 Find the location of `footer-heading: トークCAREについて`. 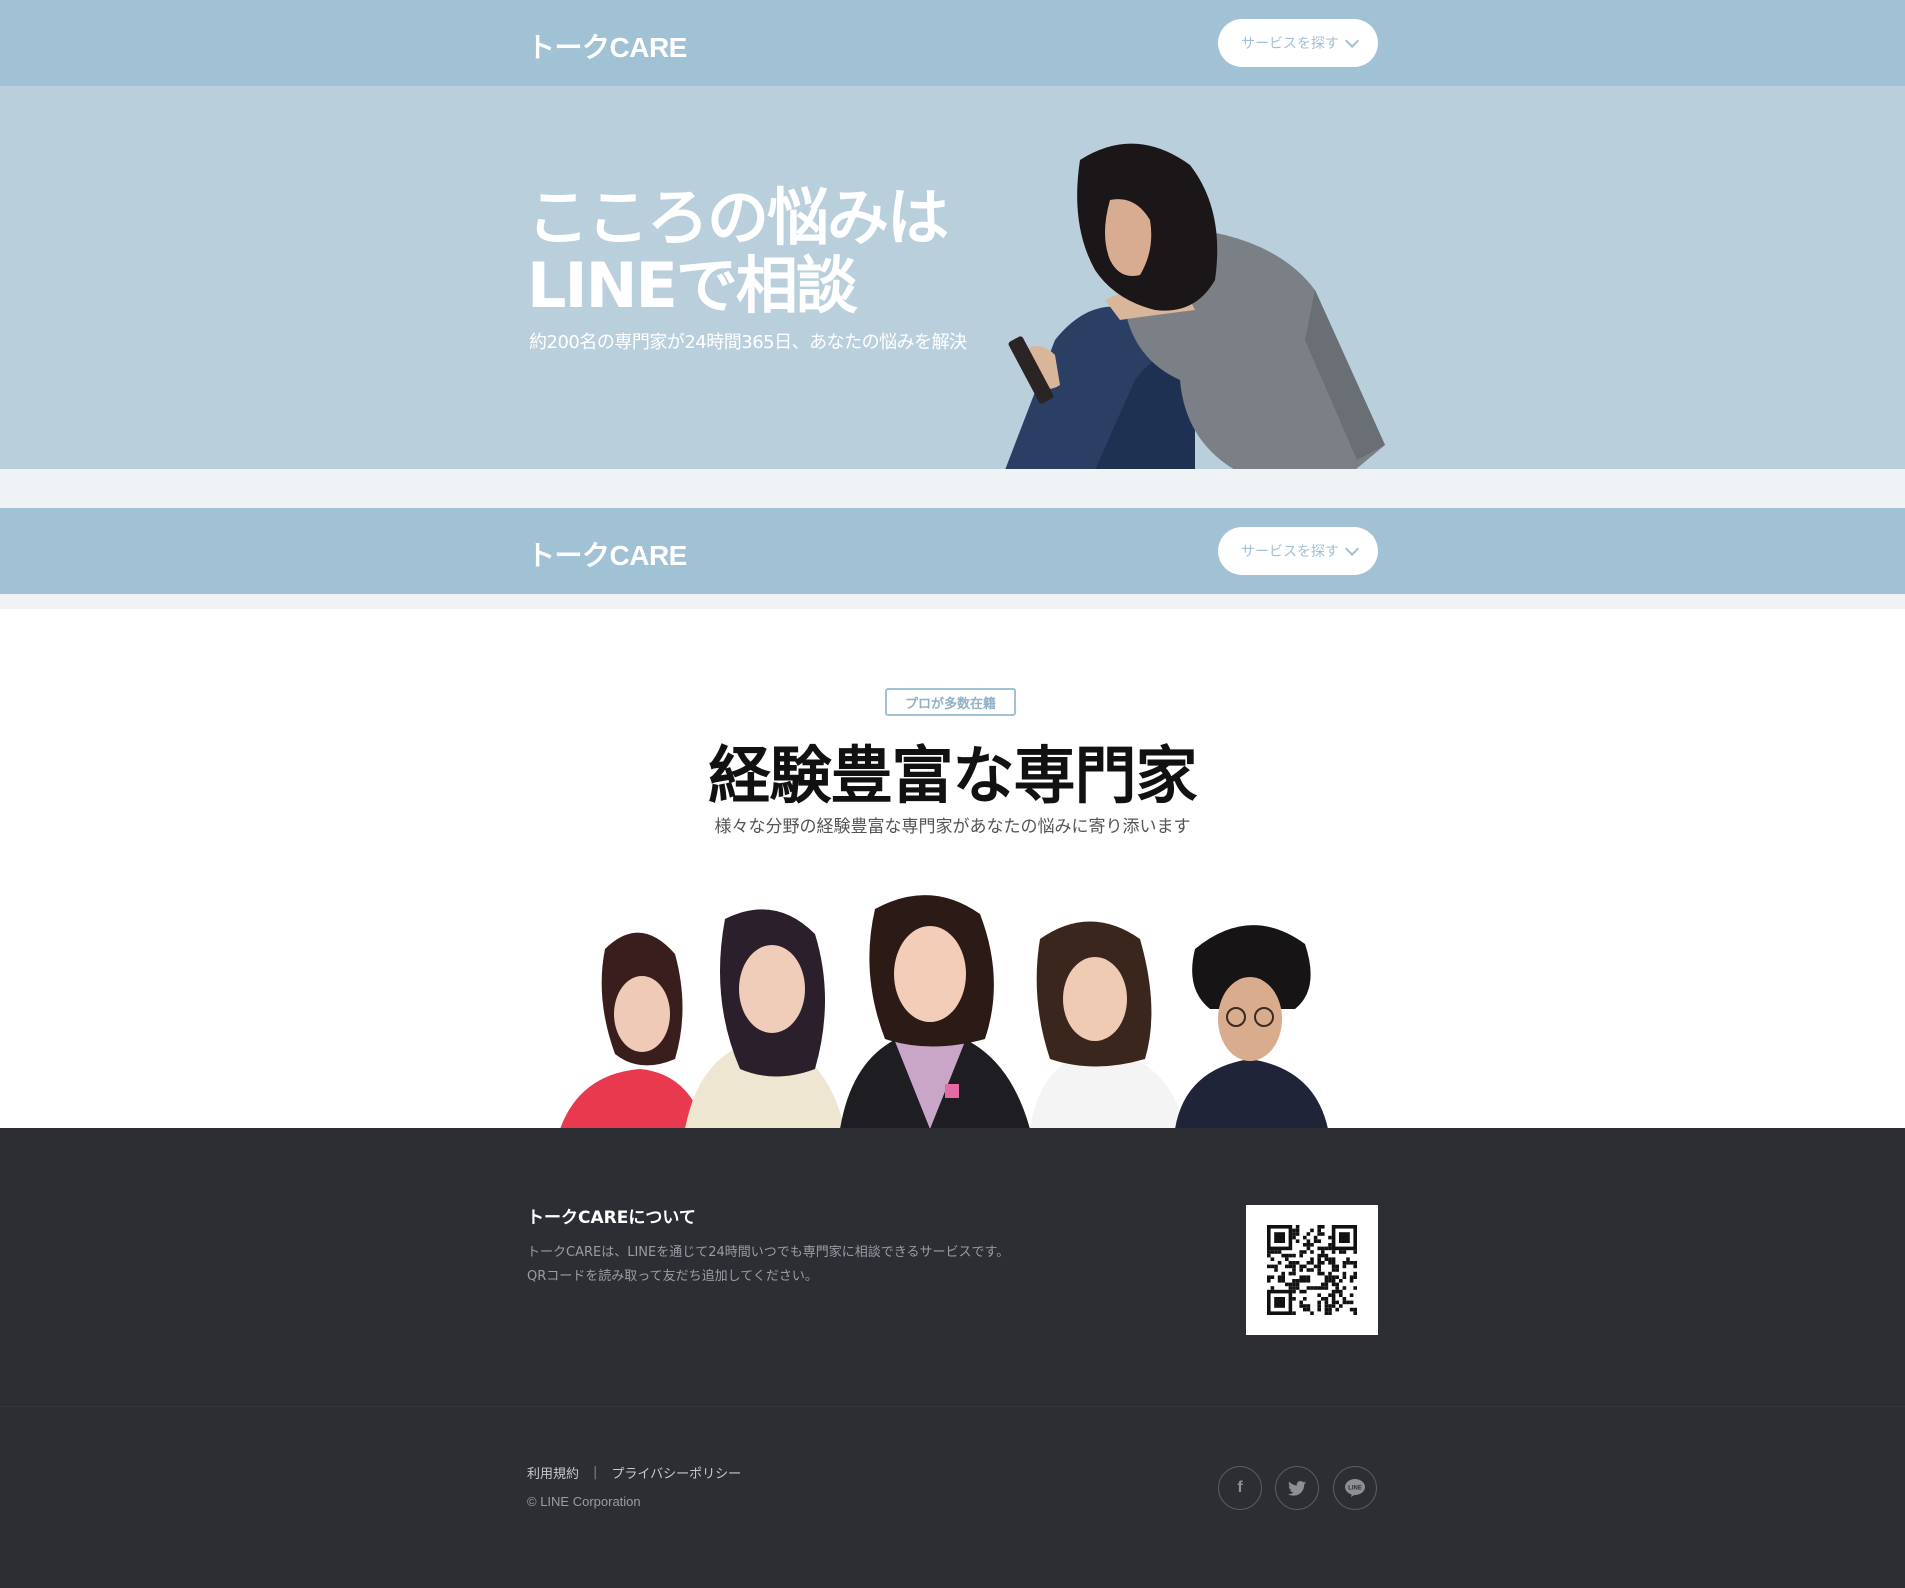

footer-heading: トークCAREについて is located at coordinates (611, 1218).